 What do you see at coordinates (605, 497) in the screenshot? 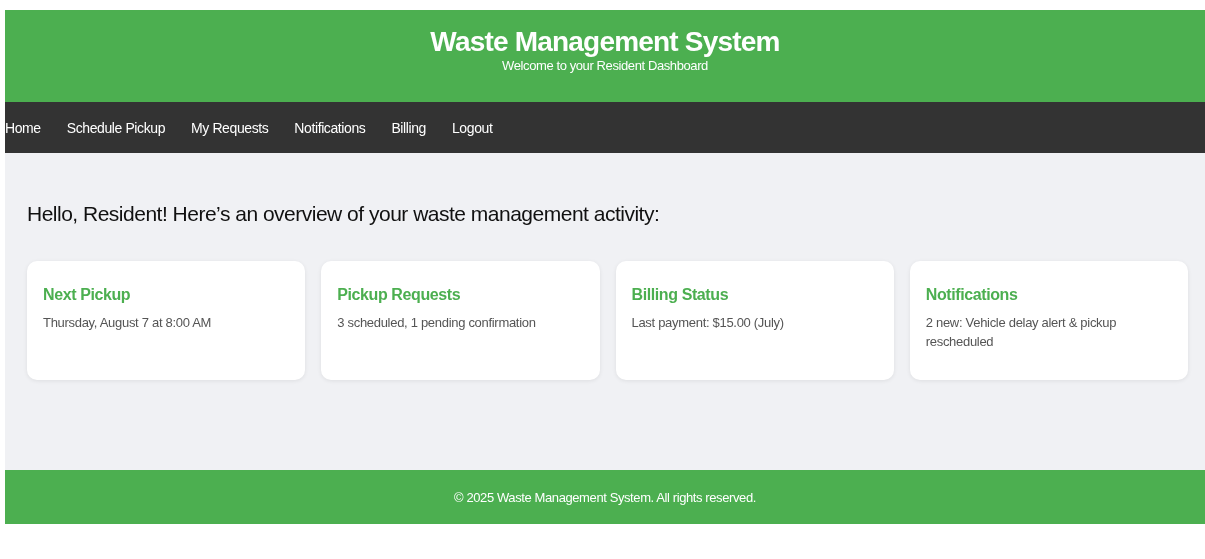
I see `copyright-text: © 2025 Waste Management System. All rights reserved.` at bounding box center [605, 497].